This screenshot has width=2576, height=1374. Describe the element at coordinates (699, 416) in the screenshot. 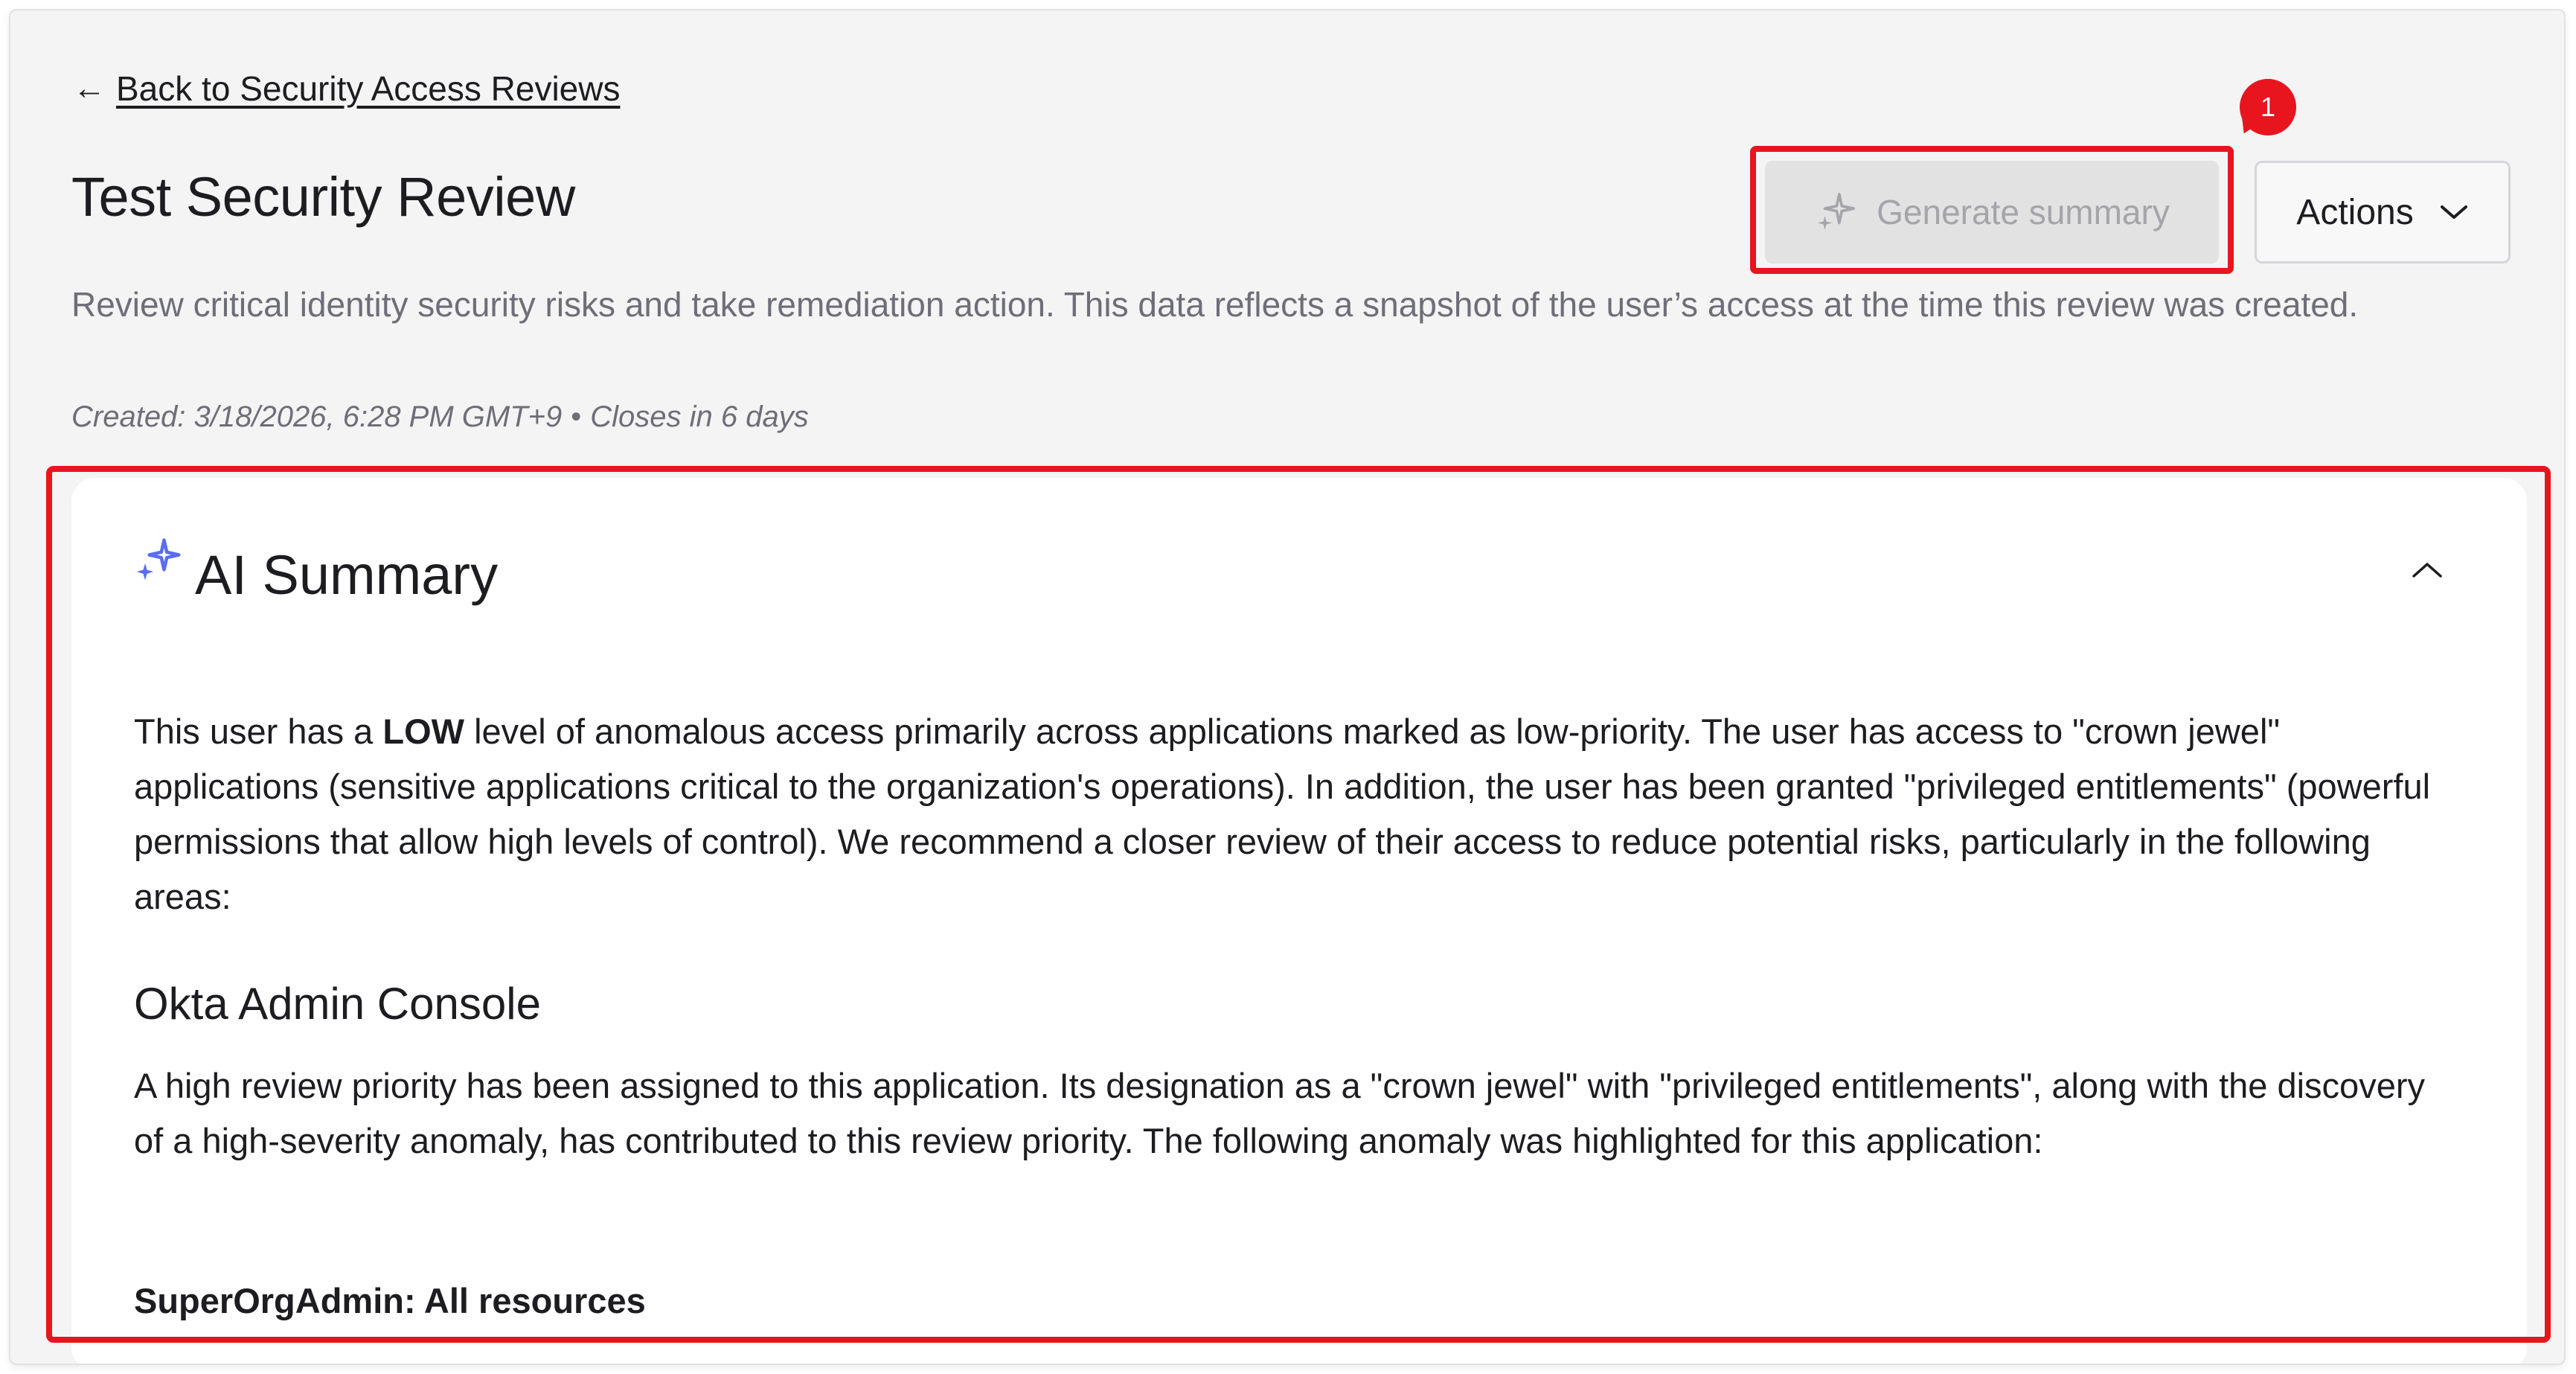

I see `closes-in: Closes in 6 days` at that location.